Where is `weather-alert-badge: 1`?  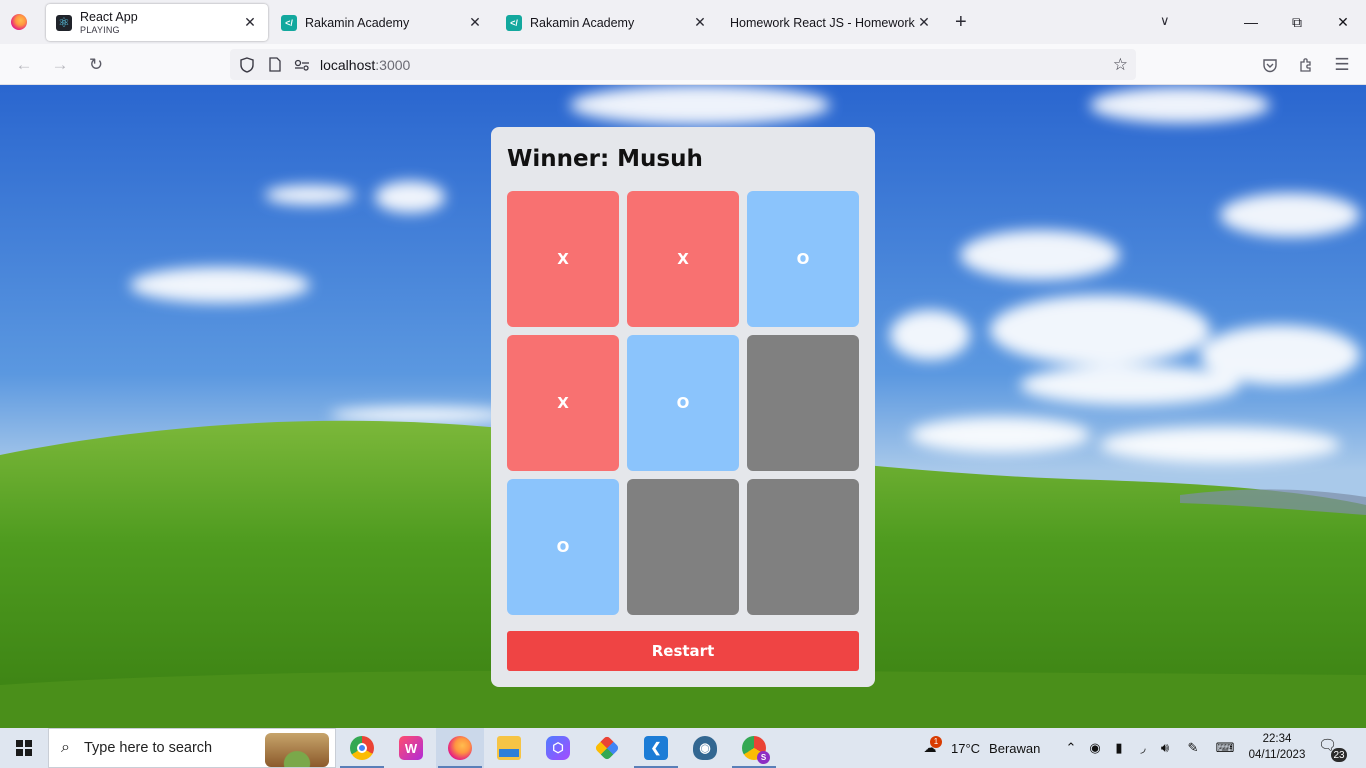 weather-alert-badge: 1 is located at coordinates (936, 742).